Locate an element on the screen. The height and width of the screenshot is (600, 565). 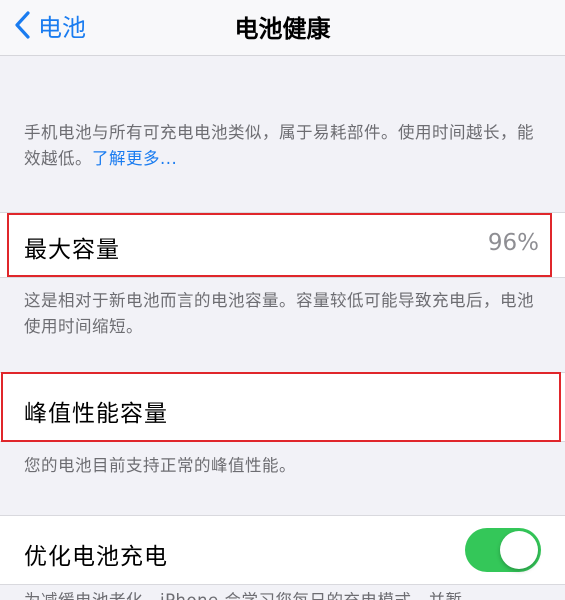
optimized-charging-label: 优化电池充电 is located at coordinates (96, 557).